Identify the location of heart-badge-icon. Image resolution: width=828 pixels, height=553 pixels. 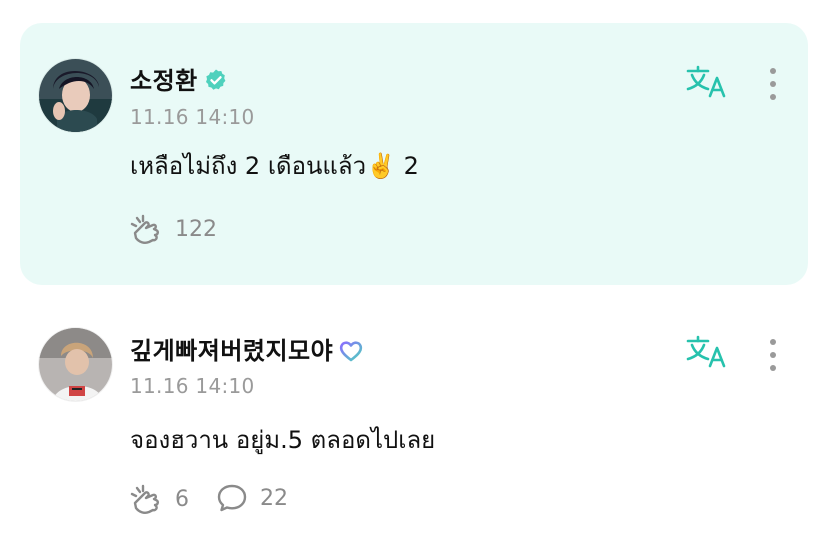
(351, 354).